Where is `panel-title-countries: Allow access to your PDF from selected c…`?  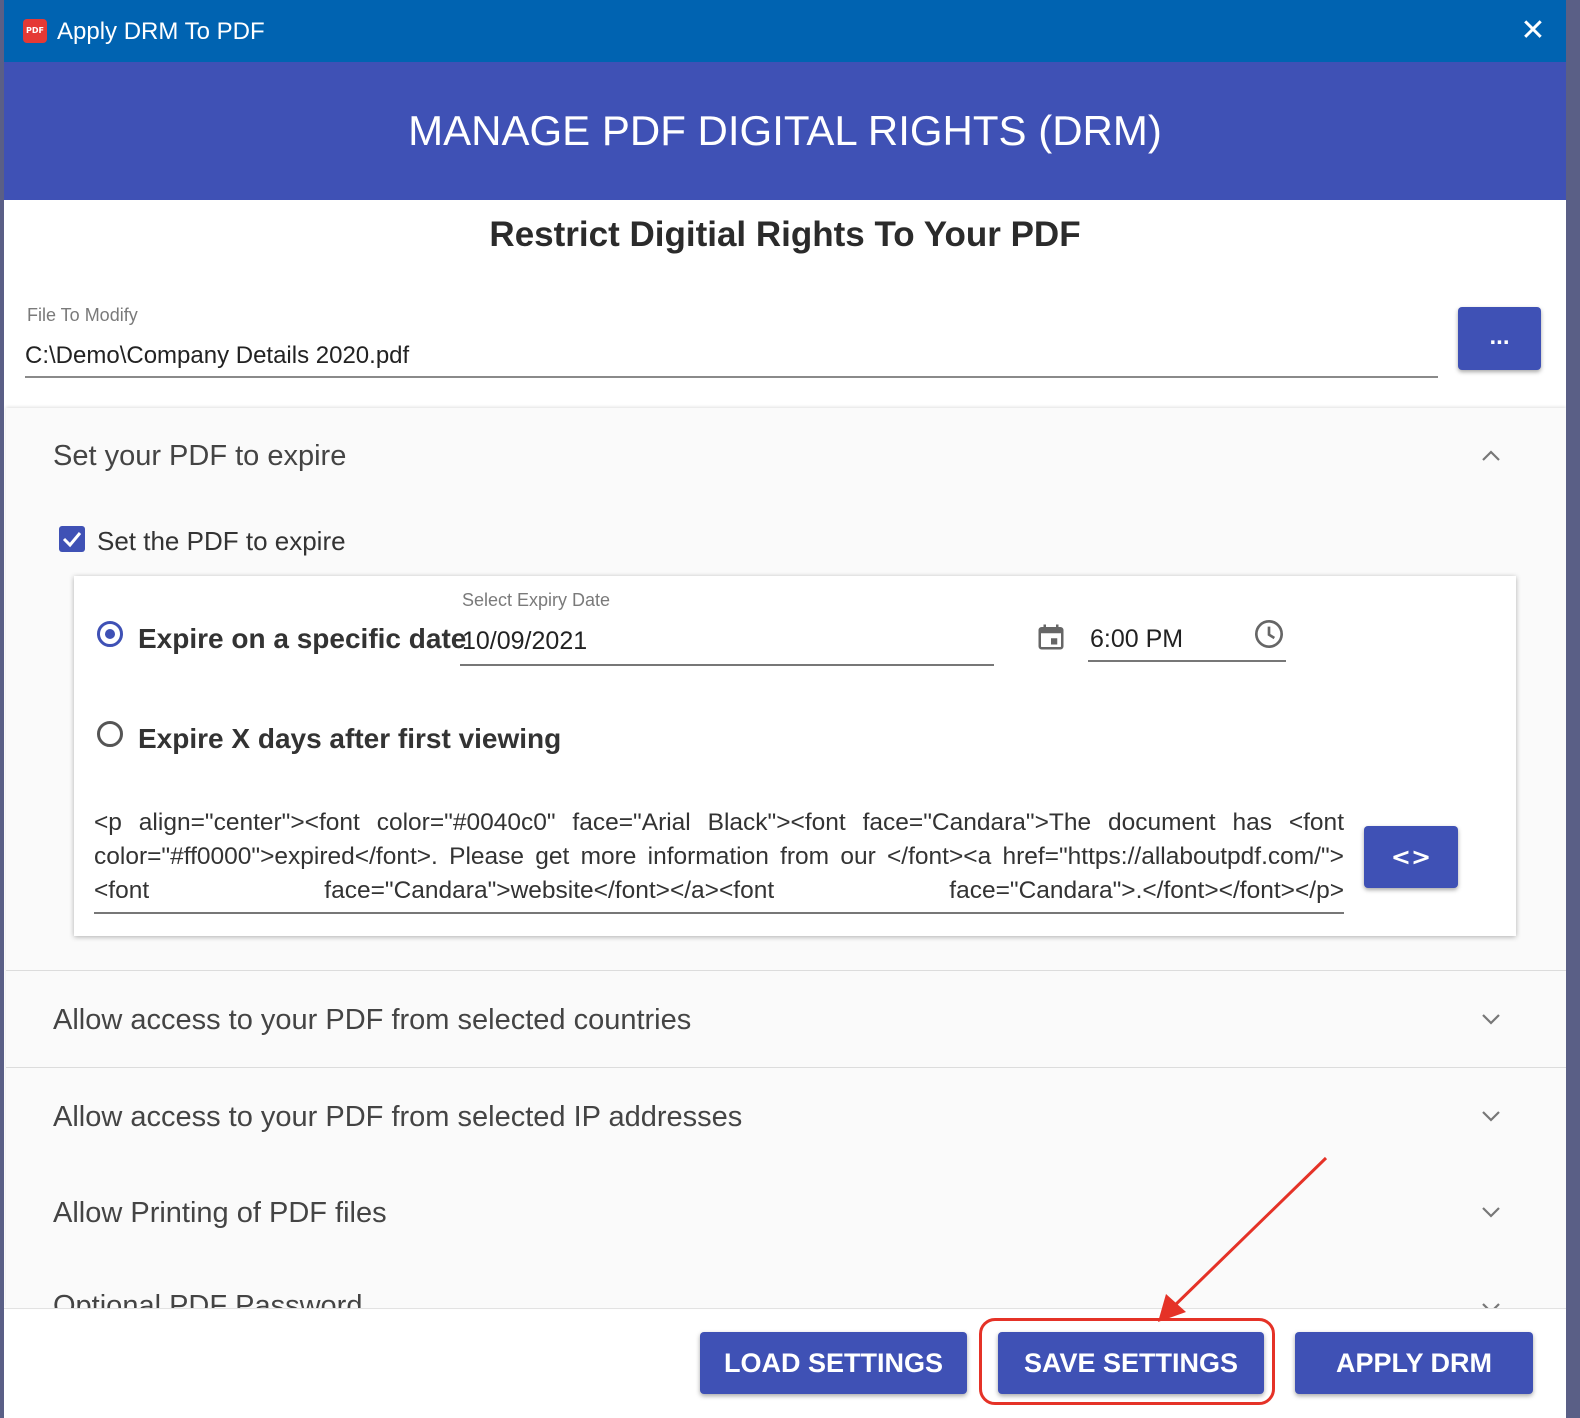 panel-title-countries: Allow access to your PDF from selected c… is located at coordinates (372, 1020).